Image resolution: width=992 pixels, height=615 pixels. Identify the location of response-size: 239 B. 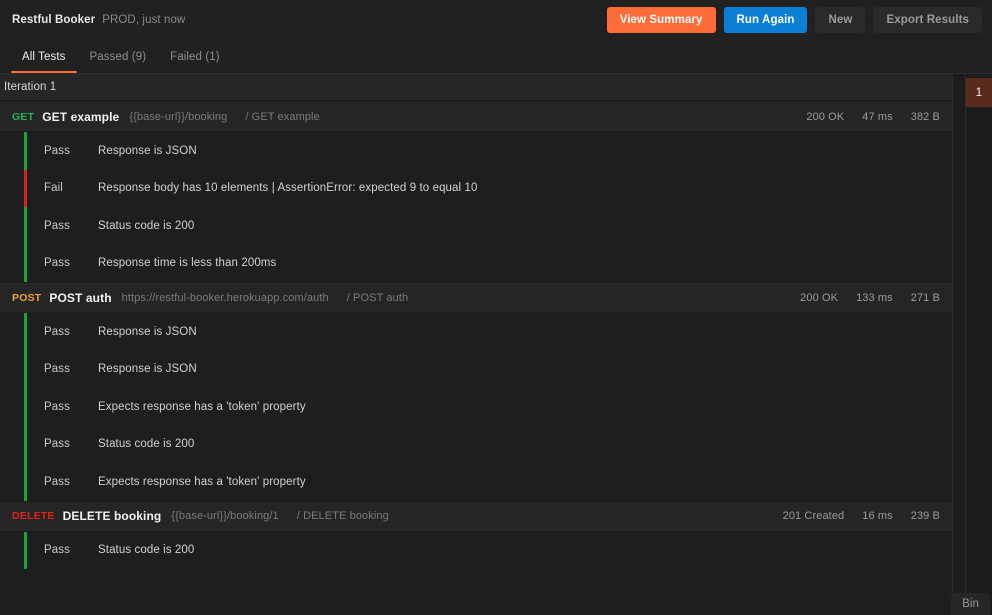
(925, 516).